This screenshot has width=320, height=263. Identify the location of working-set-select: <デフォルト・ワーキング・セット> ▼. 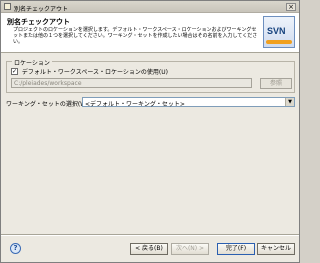
(188, 102).